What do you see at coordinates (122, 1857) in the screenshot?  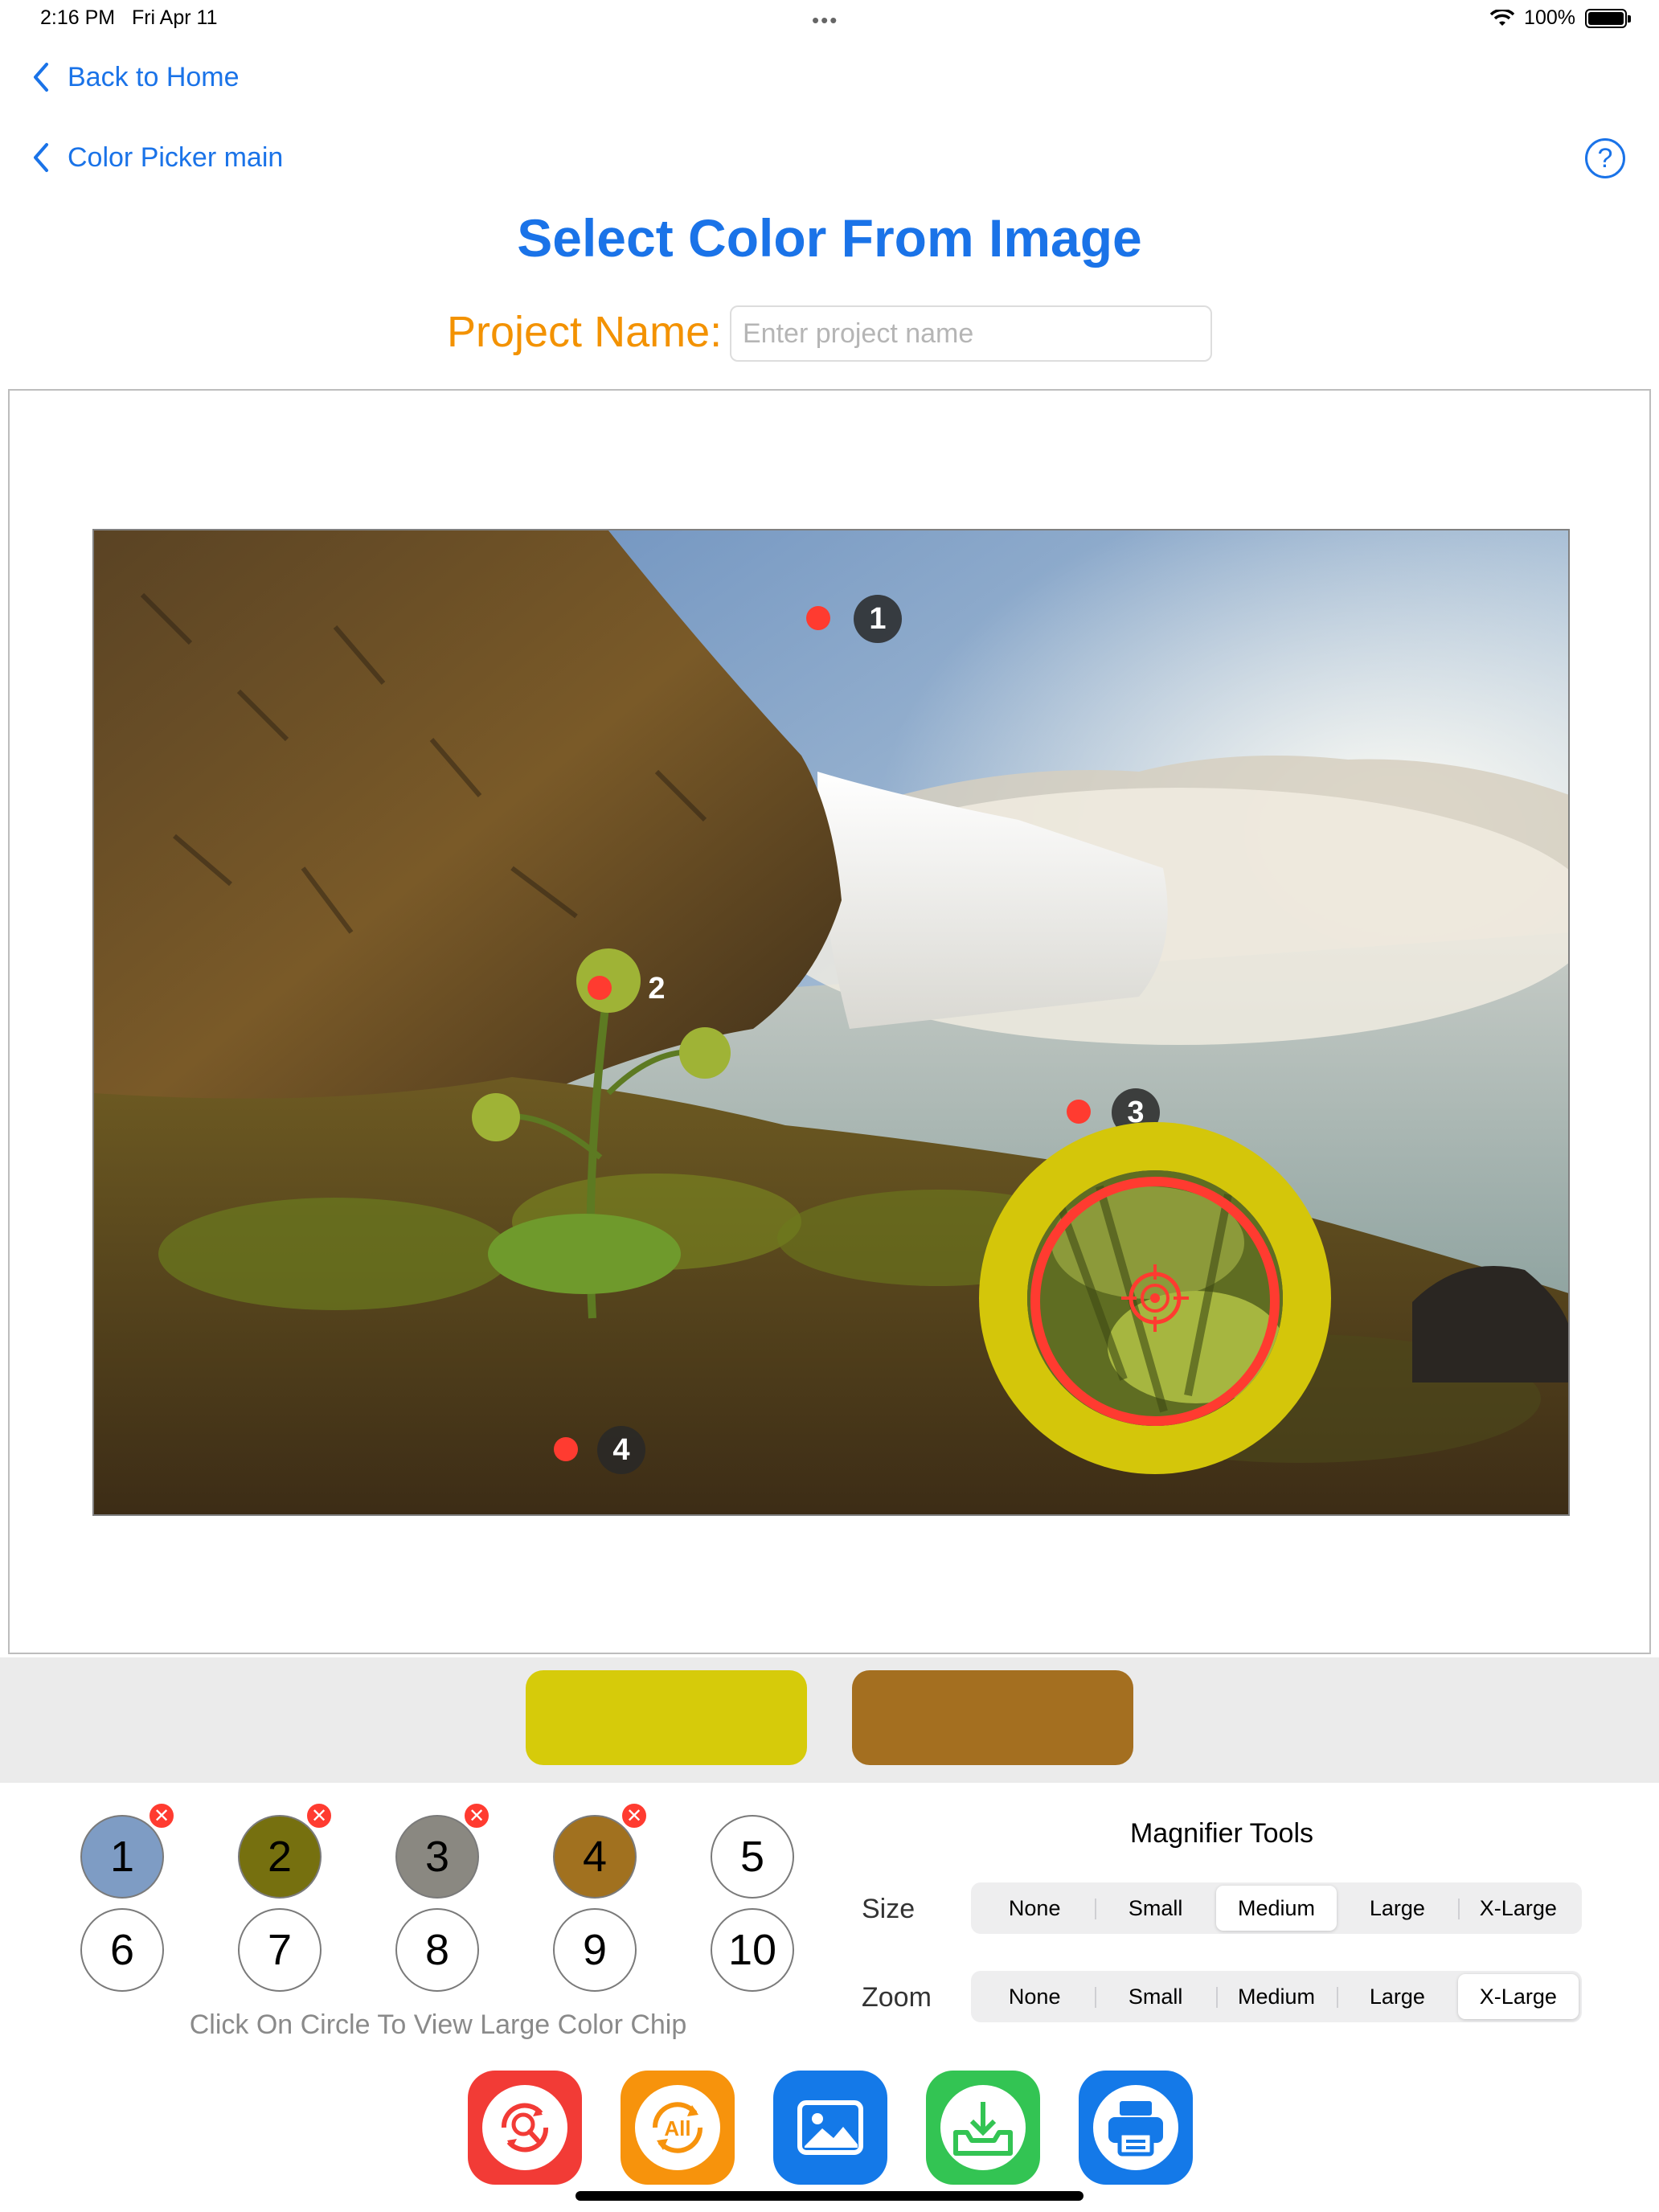 I see `color-circle-1: 1` at bounding box center [122, 1857].